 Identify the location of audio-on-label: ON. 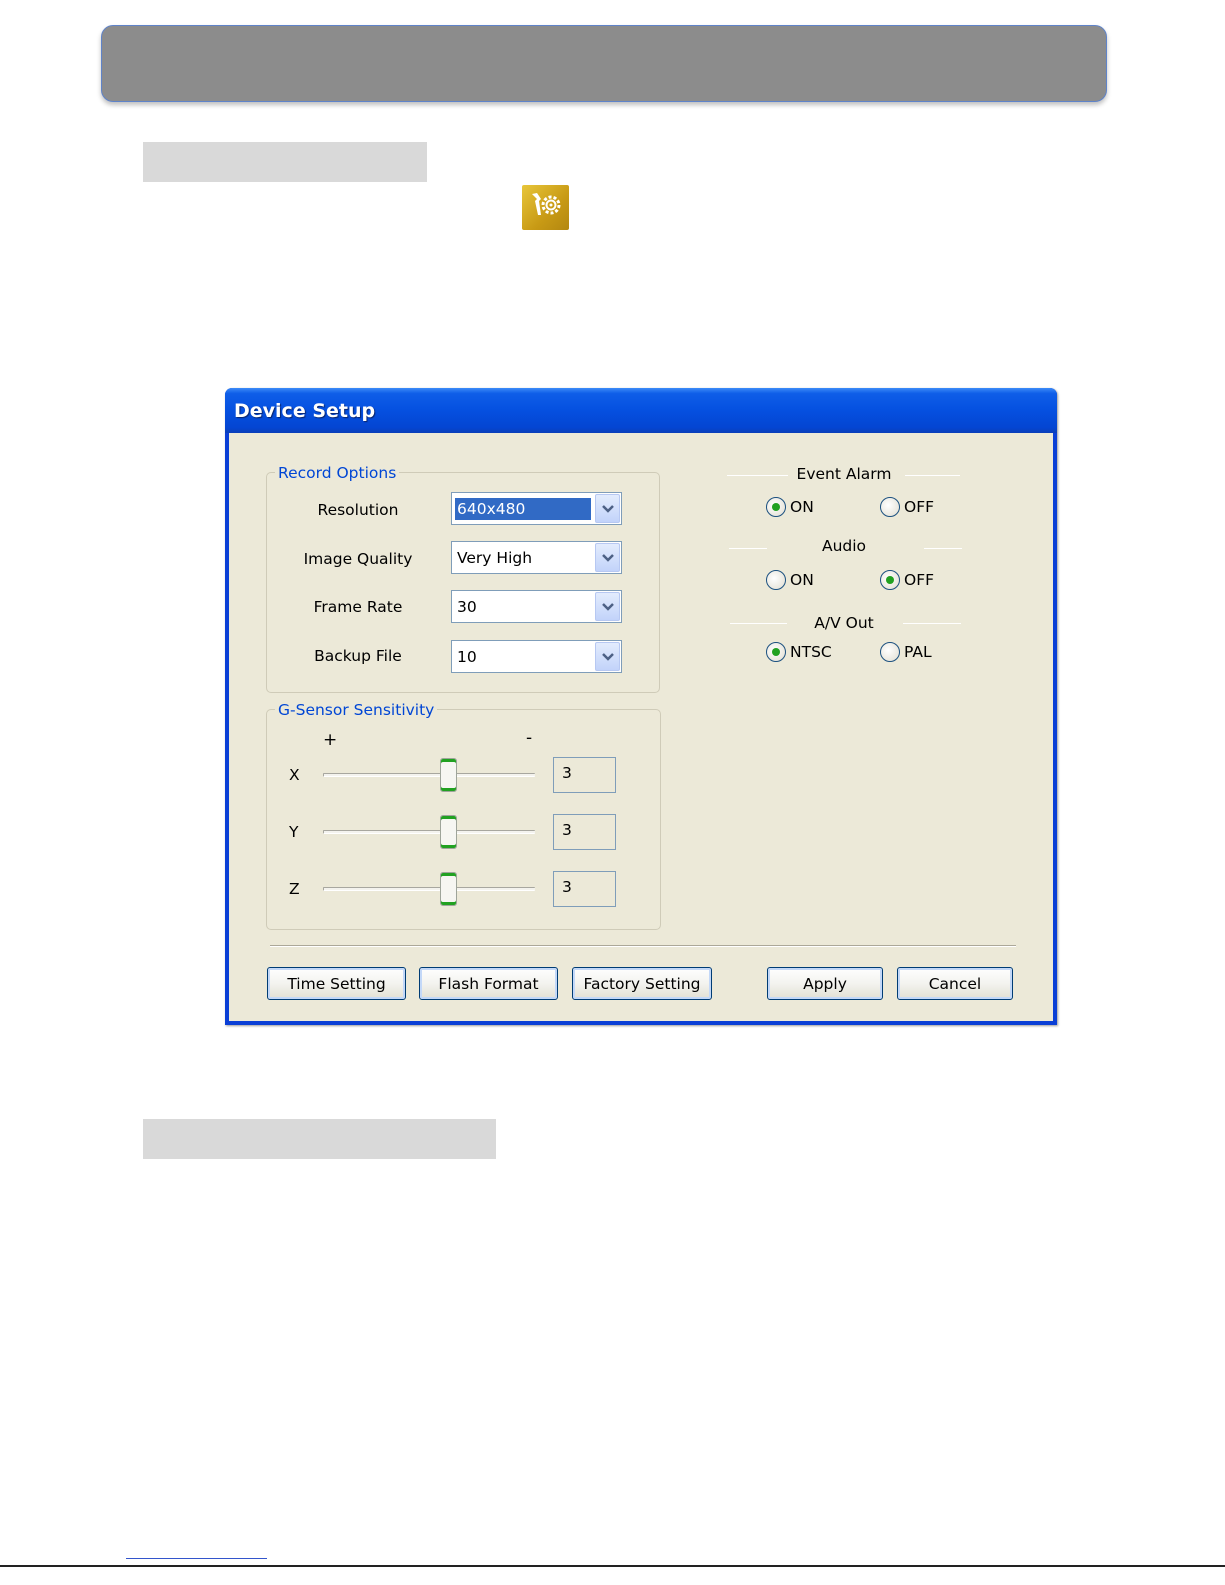
(802, 580).